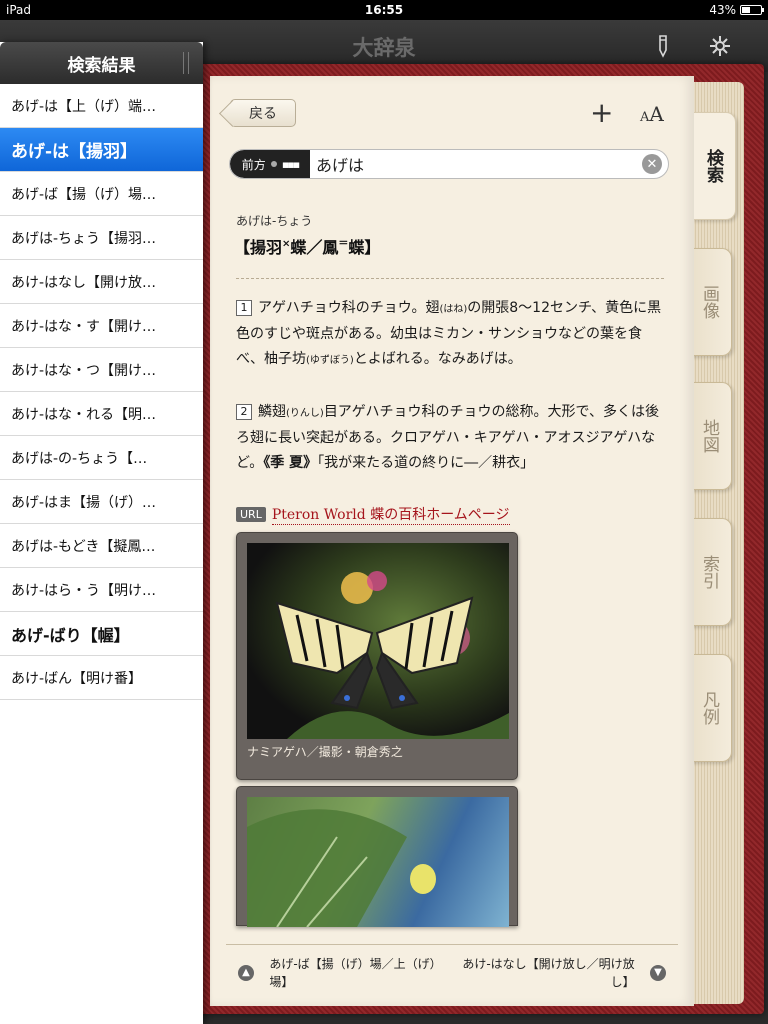 This screenshot has width=768, height=1024. Describe the element at coordinates (652, 164) in the screenshot. I see `clear-search-icon: ✕` at that location.